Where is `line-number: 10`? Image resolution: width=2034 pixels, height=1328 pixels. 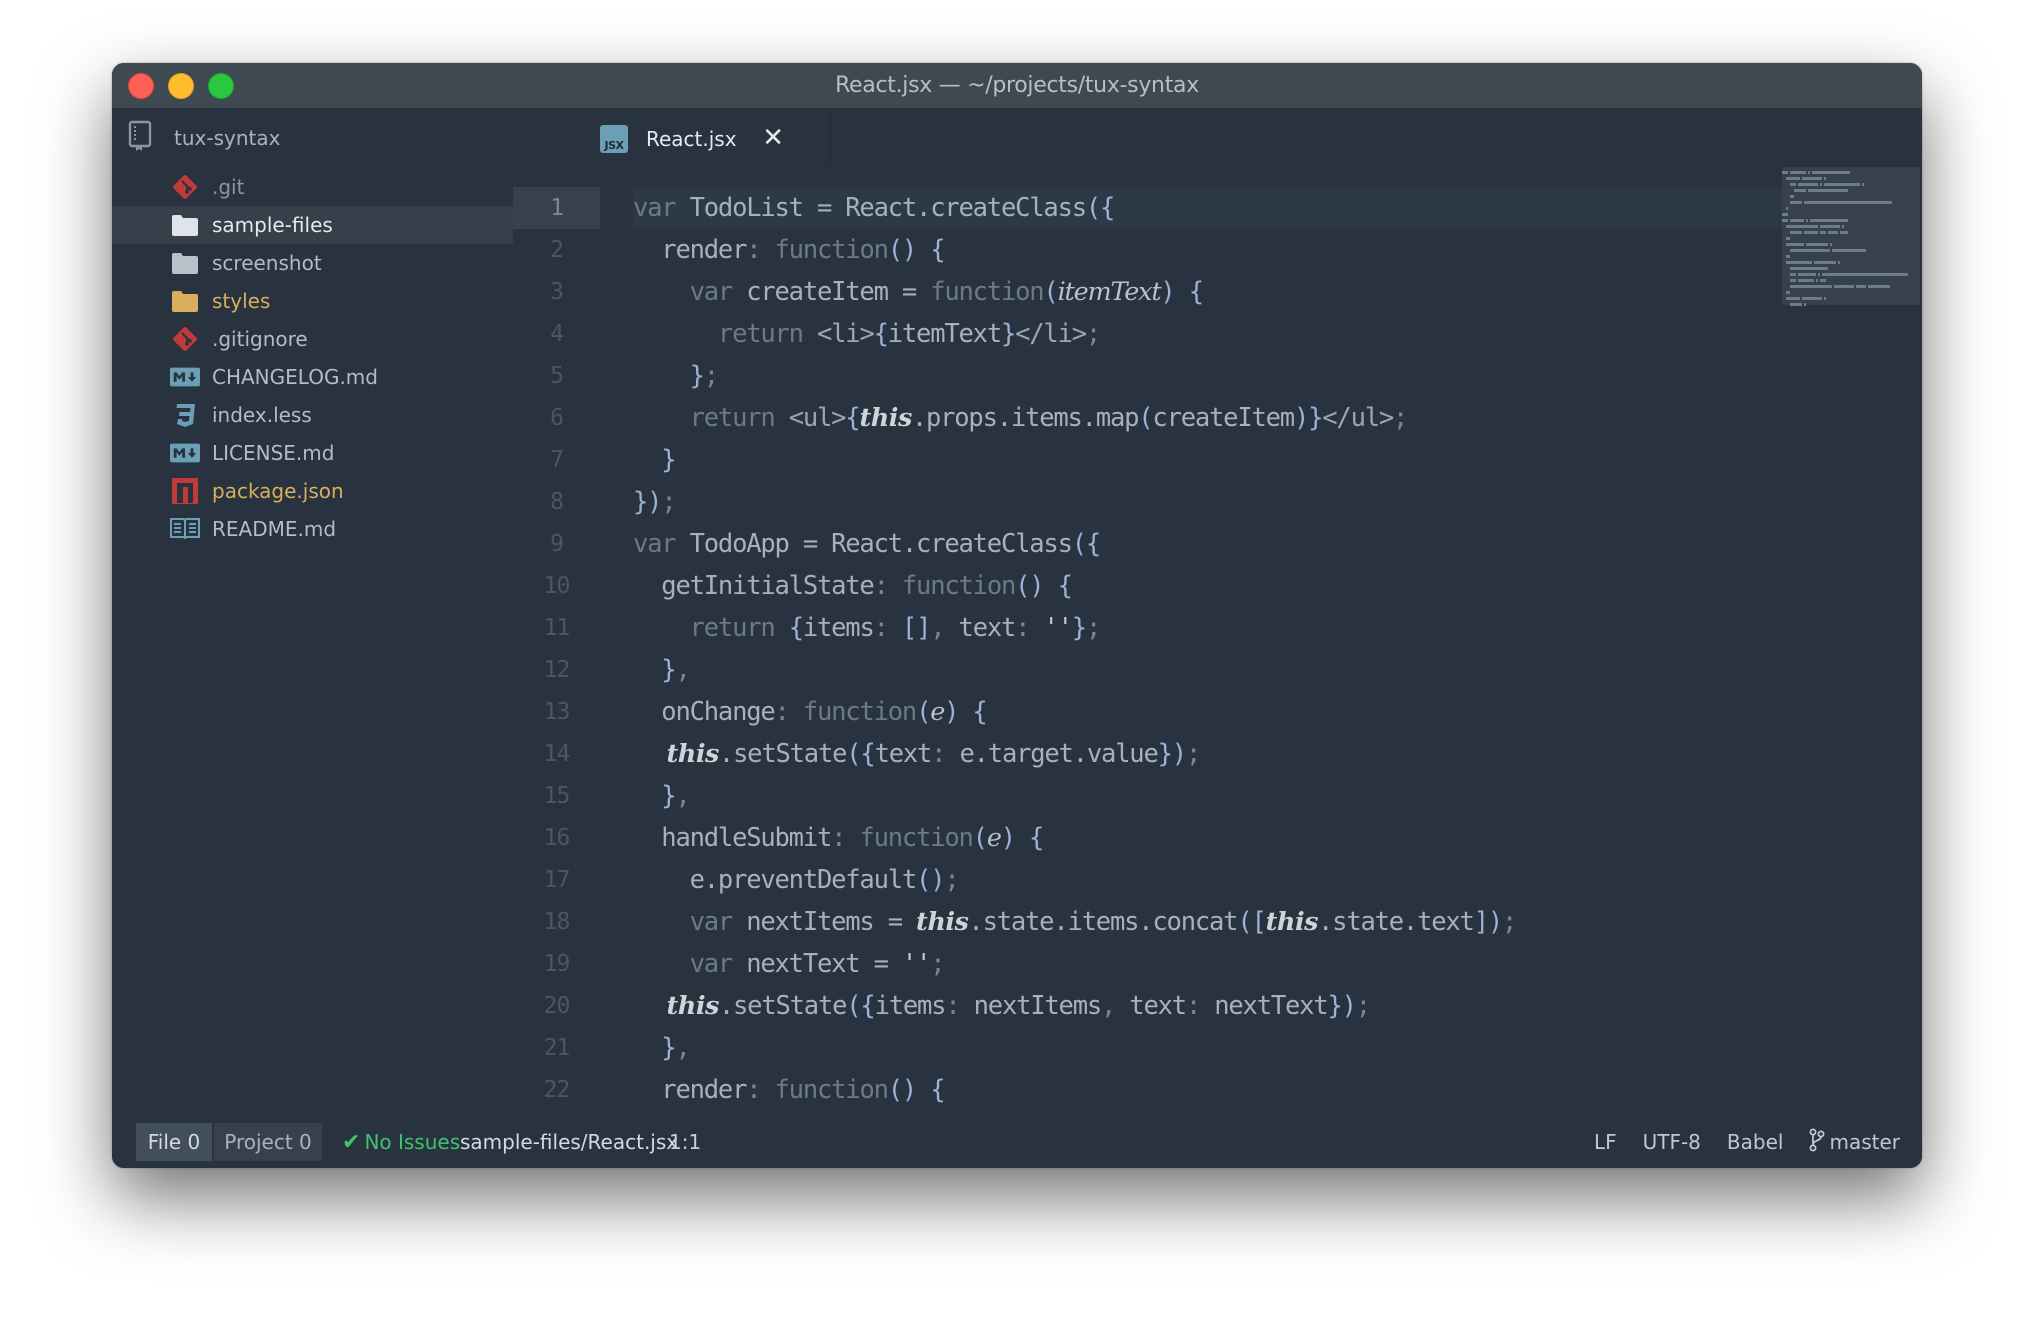
line-number: 10 is located at coordinates (556, 586).